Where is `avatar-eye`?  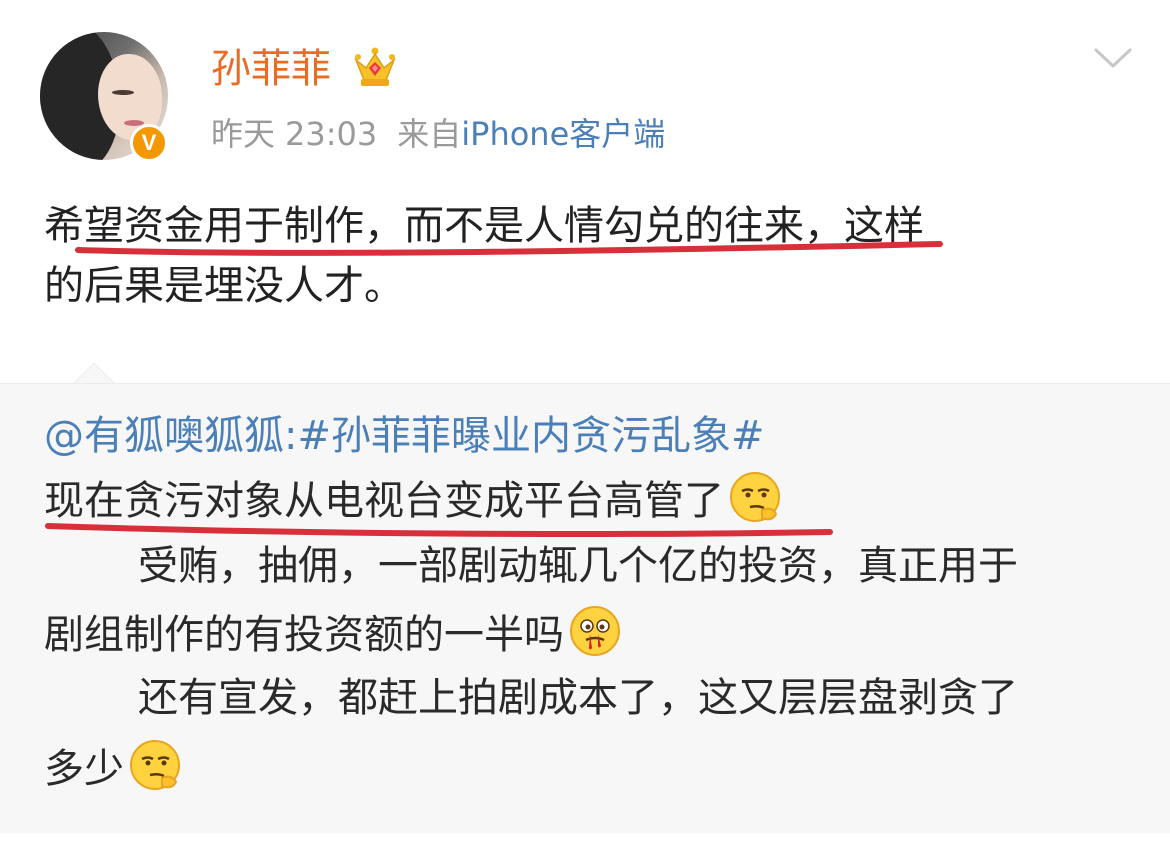 avatar-eye is located at coordinates (123, 92).